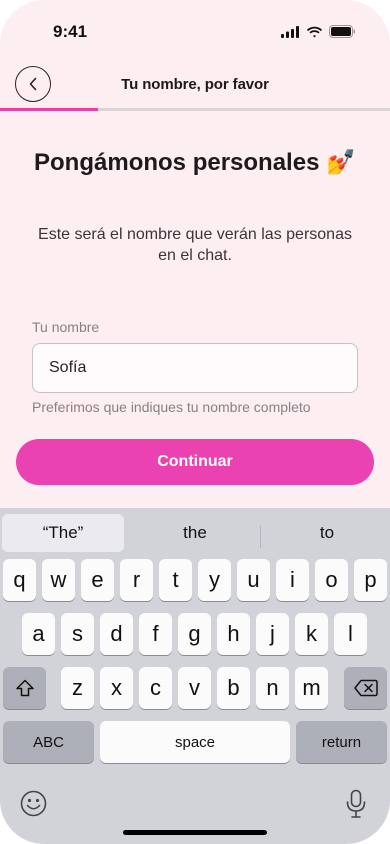  I want to click on shift-key, so click(24, 688).